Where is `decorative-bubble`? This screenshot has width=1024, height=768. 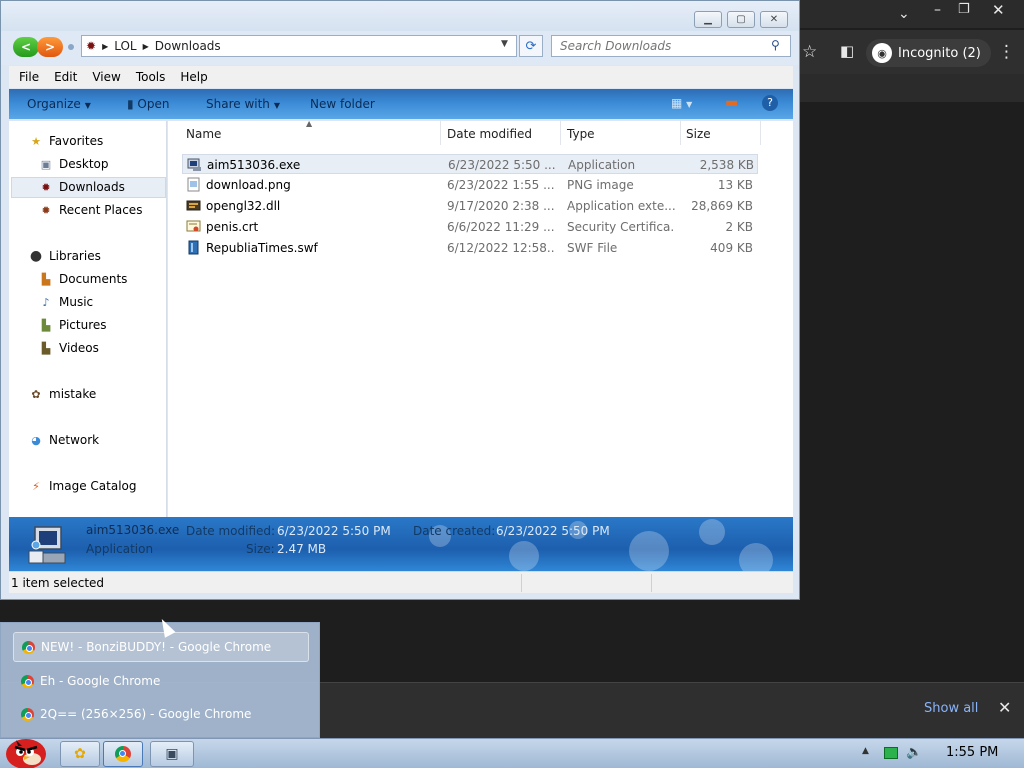
decorative-bubble is located at coordinates (524, 556).